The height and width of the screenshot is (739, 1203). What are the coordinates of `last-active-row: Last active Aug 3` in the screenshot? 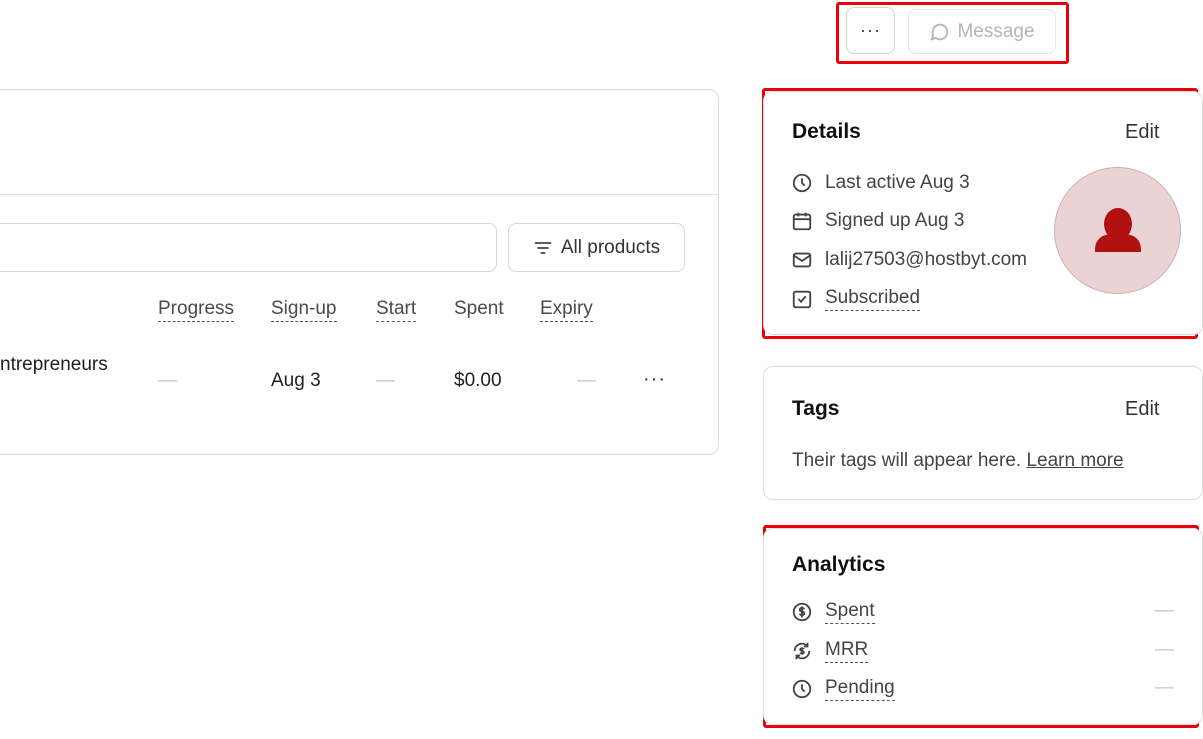 It's located at (880, 183).